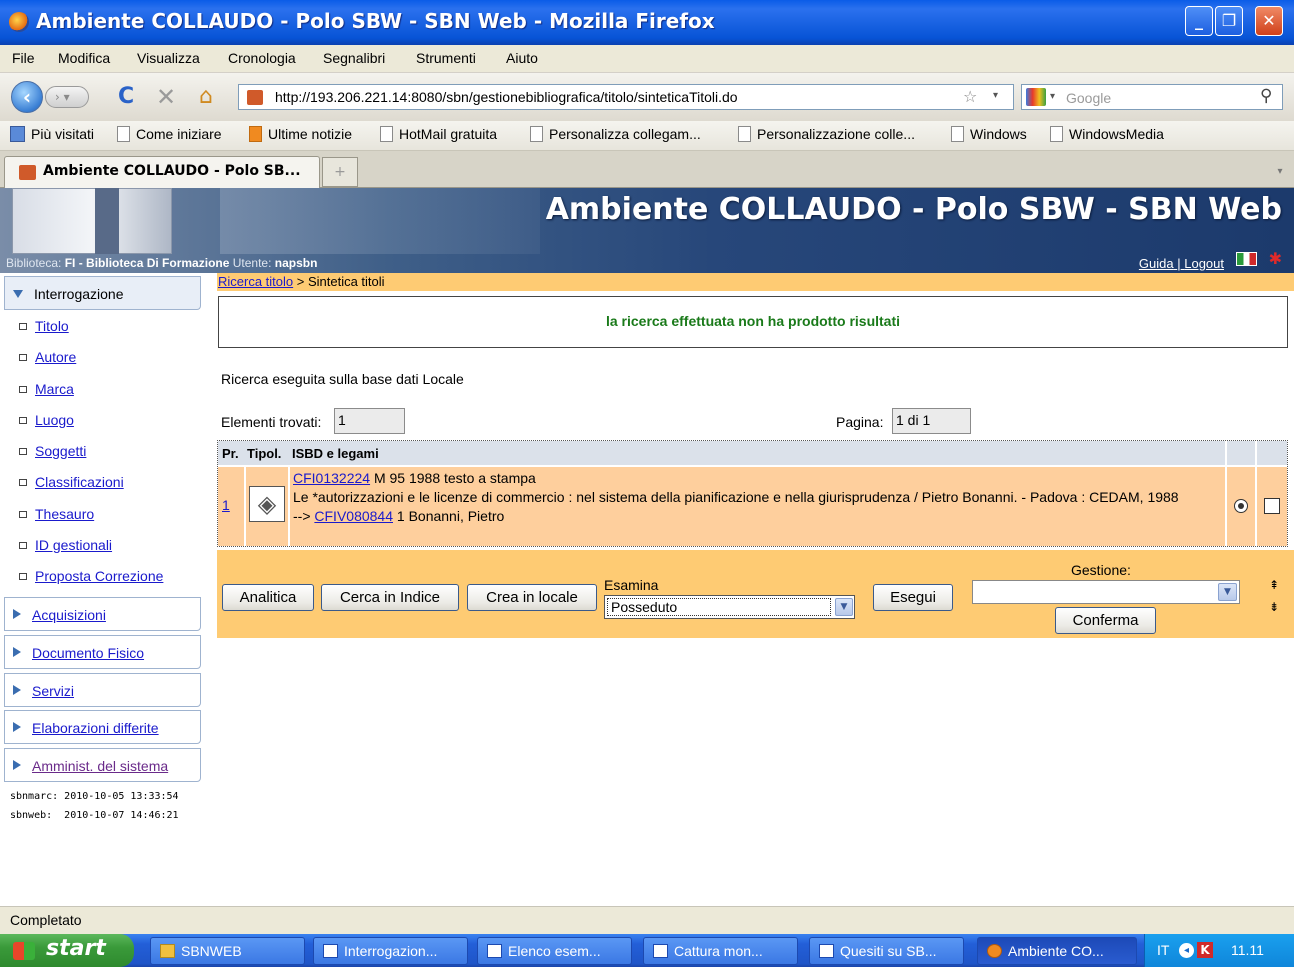  What do you see at coordinates (65, 545) in the screenshot?
I see `sidebar-item-id-gestionali: ID gestionali` at bounding box center [65, 545].